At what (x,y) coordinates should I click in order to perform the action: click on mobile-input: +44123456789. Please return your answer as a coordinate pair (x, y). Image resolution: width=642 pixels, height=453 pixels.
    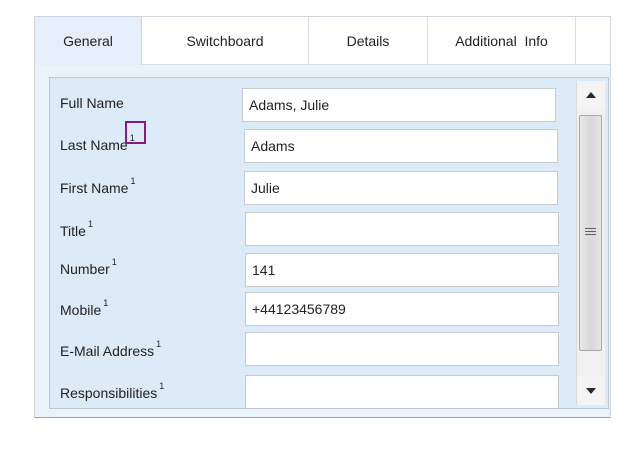
    Looking at the image, I should click on (402, 309).